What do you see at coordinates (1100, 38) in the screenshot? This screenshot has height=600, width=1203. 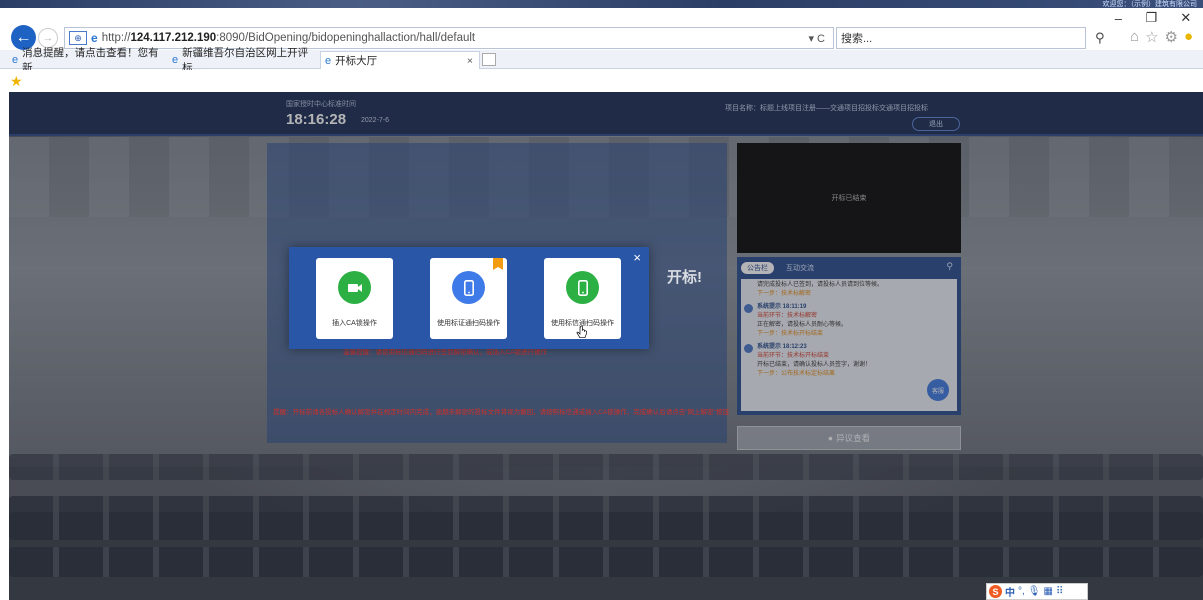 I see `search-icon: ⚲` at bounding box center [1100, 38].